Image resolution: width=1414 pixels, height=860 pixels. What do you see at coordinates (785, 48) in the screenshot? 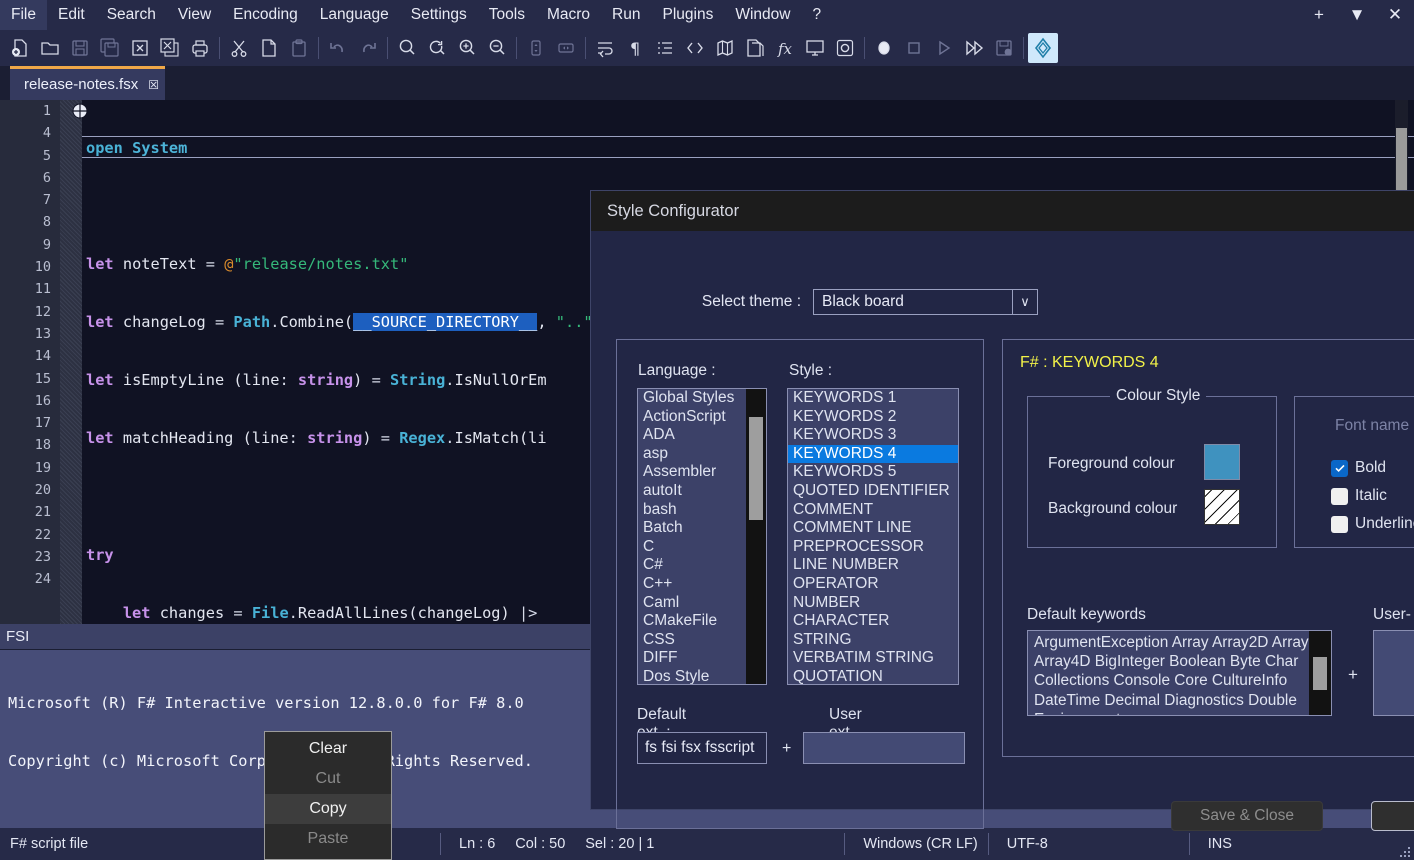
I see `function-list-2-icon: fx` at bounding box center [785, 48].